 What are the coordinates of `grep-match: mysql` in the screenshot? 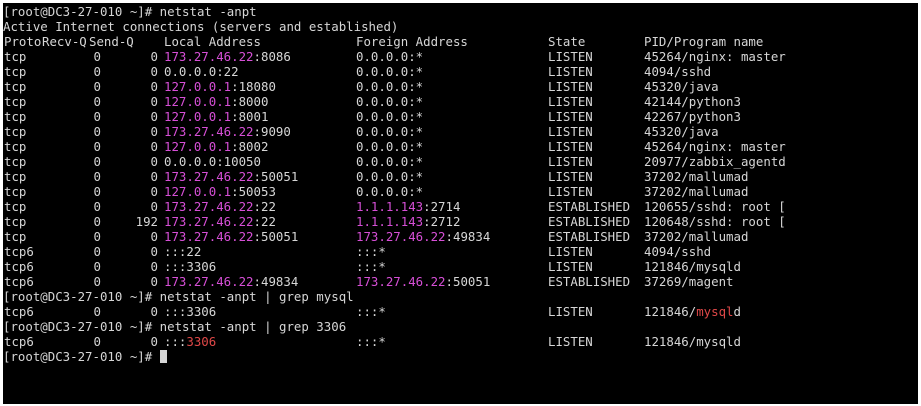 It's located at (715, 311).